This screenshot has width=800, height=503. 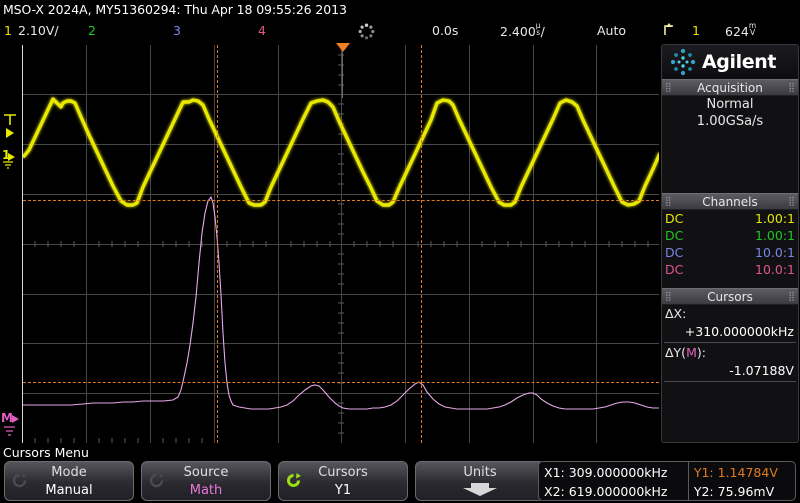 I want to click on cursor-y1-label: Y1:, so click(x=703, y=472).